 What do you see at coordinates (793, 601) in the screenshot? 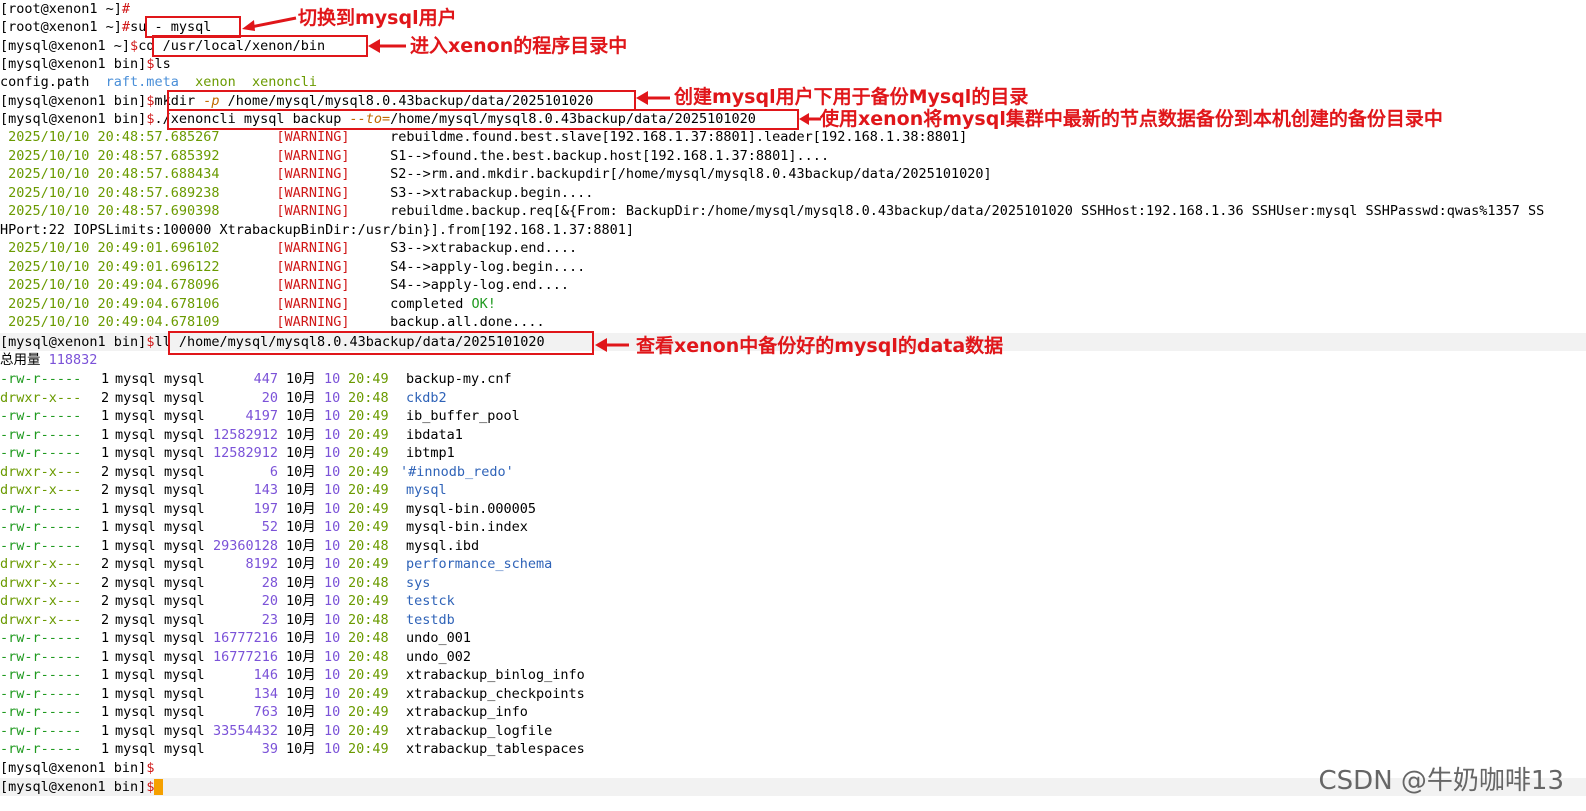
I see `file-row: drwxr-x--- 2 mysql mysql 20 10月 10 20:49 testck` at bounding box center [793, 601].